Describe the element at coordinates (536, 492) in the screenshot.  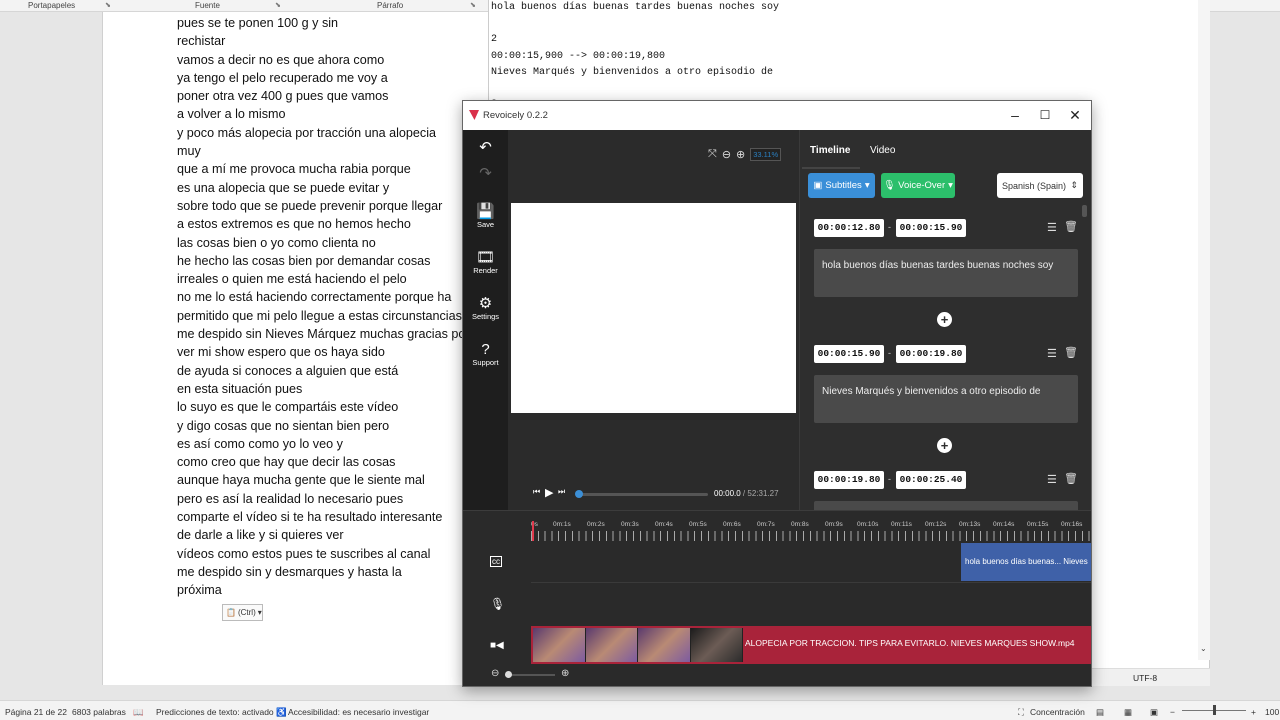
I see `skip-back-icon: ⏮` at that location.